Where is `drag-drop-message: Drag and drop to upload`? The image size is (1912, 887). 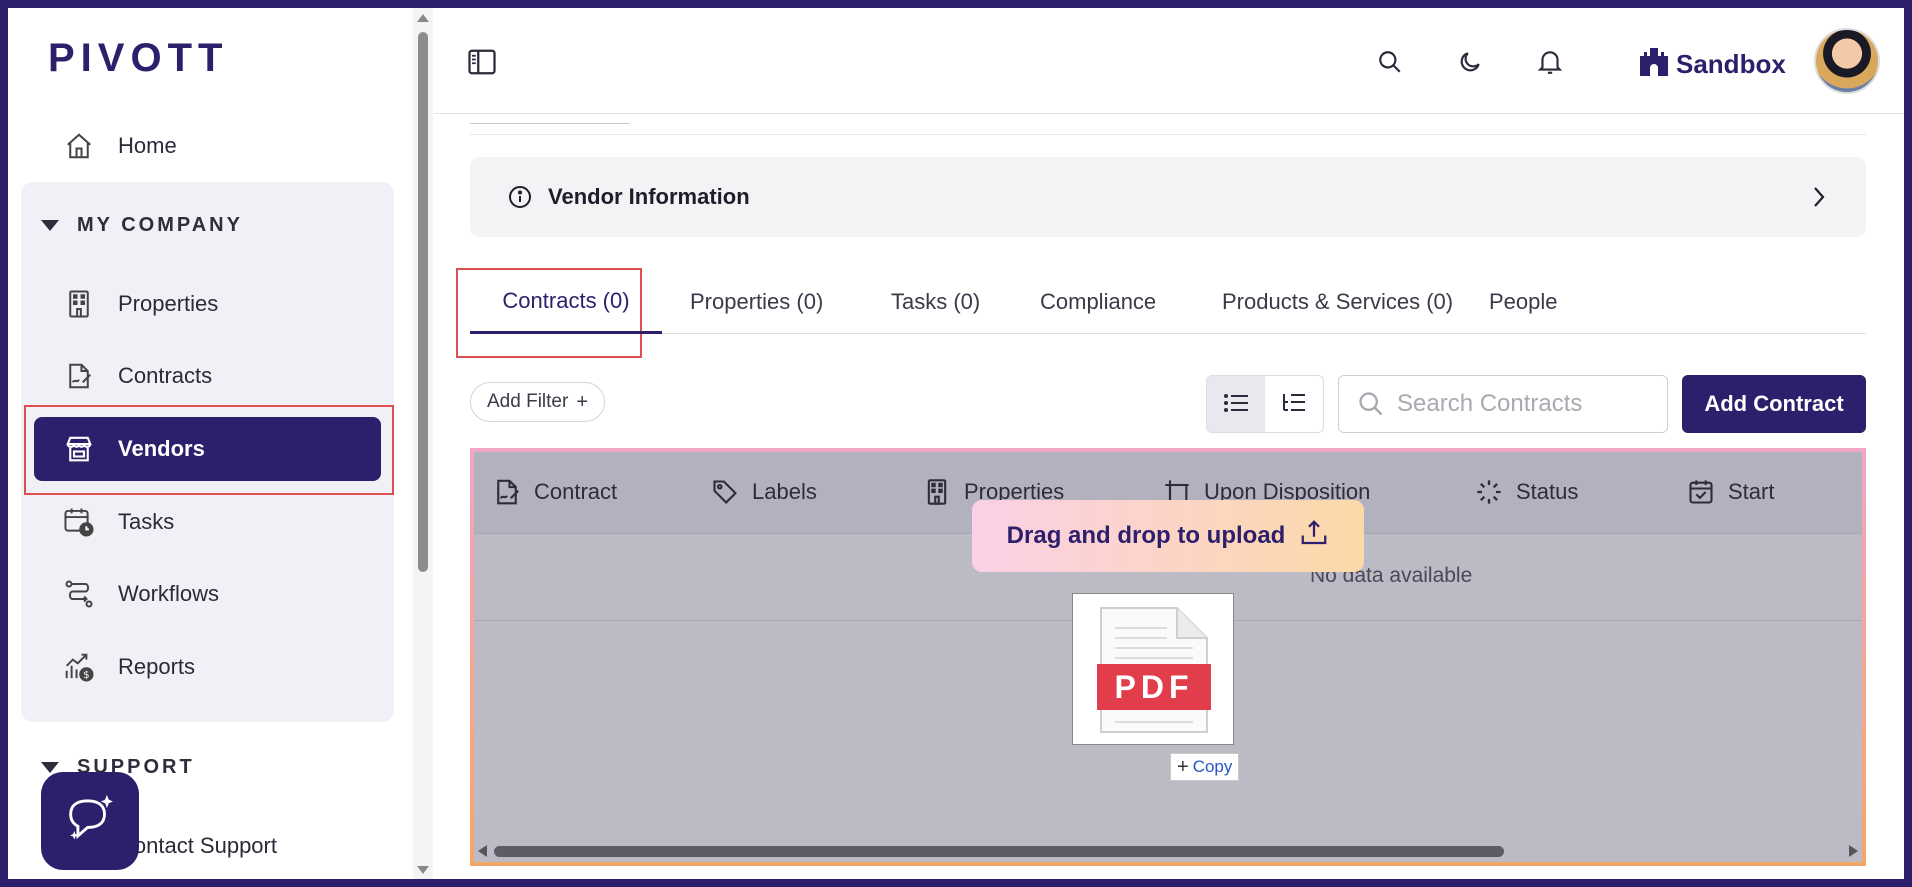 drag-drop-message: Drag and drop to upload is located at coordinates (1146, 535).